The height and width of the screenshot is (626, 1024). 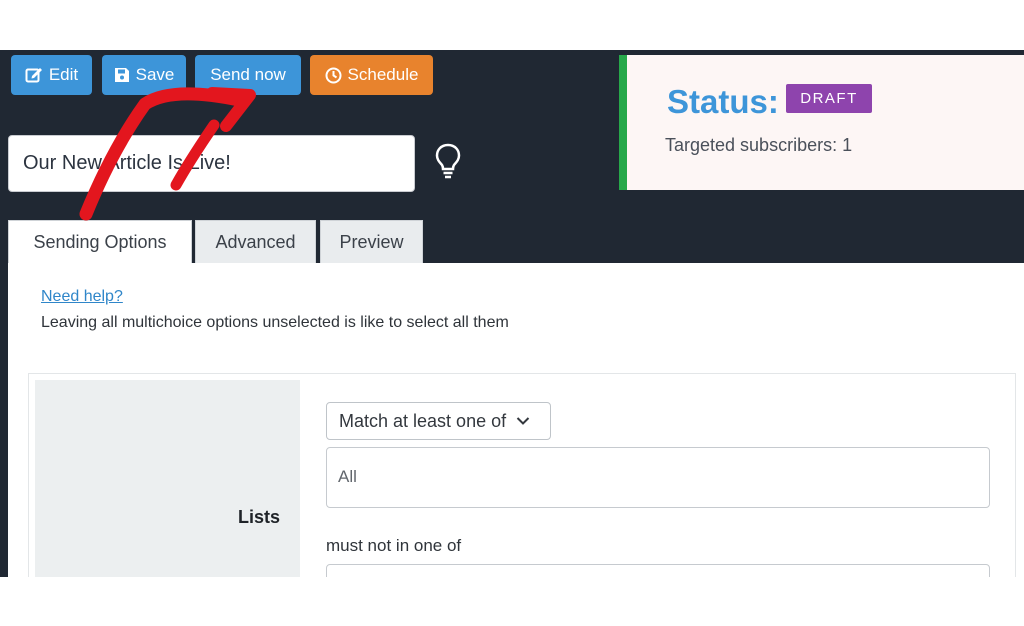 I want to click on schedule-button: Schedule, so click(x=371, y=75).